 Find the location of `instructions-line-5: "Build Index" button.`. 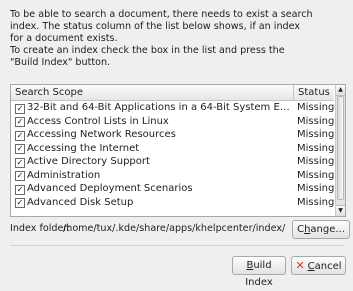

instructions-line-5: "Build Index" button. is located at coordinates (60, 62).